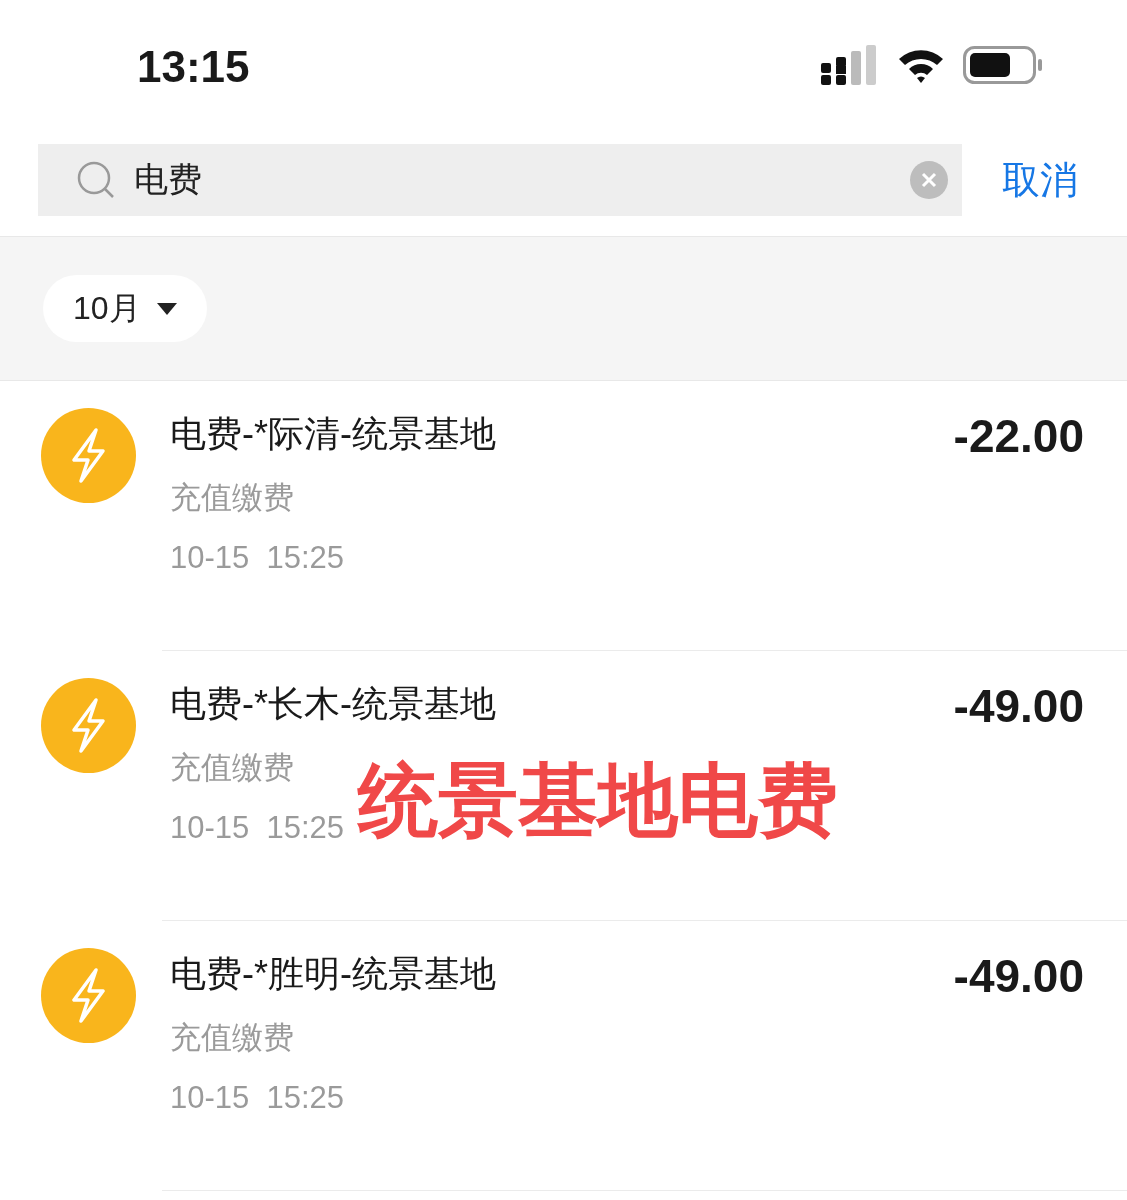 The width and height of the screenshot is (1127, 1200). I want to click on transaction-title: 电费-*际清-统景基地, so click(333, 434).